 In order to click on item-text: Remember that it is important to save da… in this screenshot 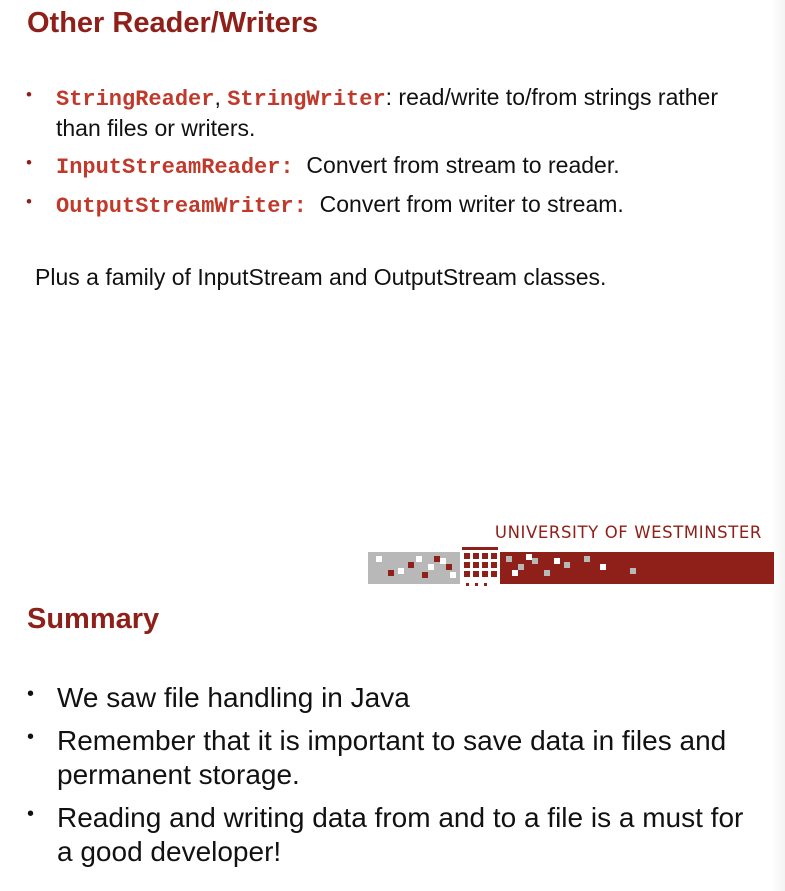, I will do `click(392, 757)`.